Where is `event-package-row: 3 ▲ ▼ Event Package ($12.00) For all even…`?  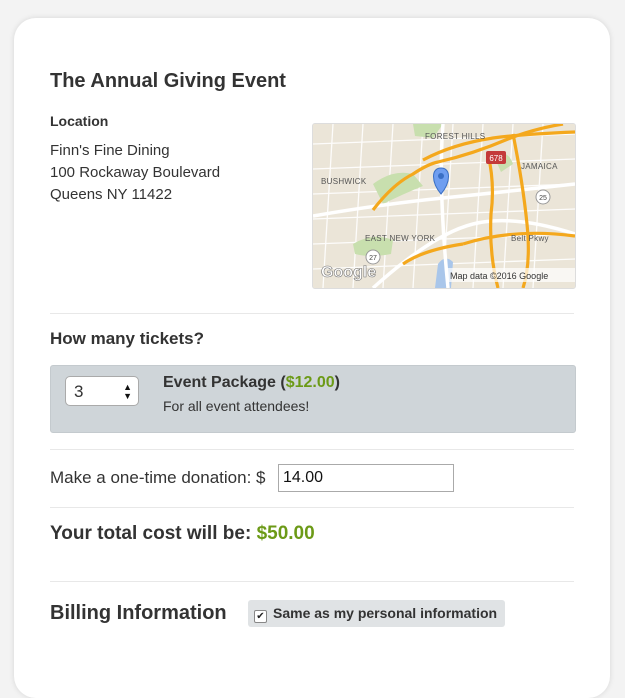
event-package-row: 3 ▲ ▼ Event Package ($12.00) For all even… is located at coordinates (313, 399).